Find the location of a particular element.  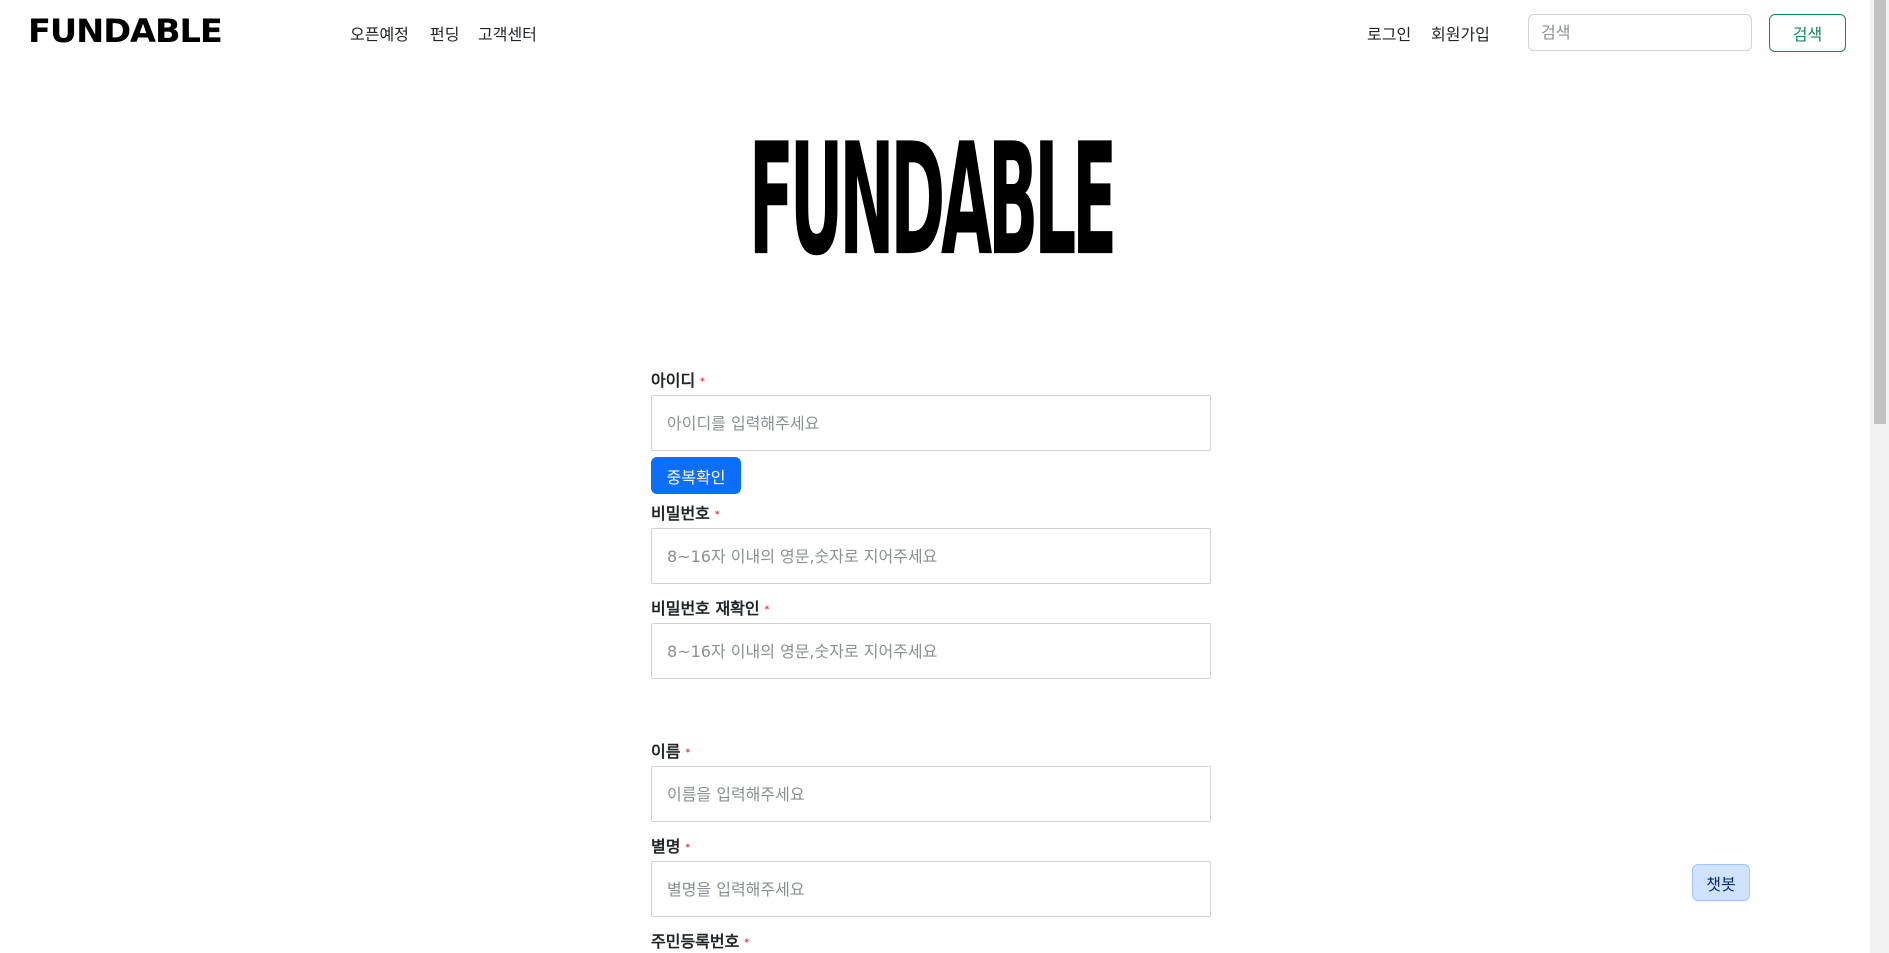

resident-number-label: 주민등록번호 * is located at coordinates (700, 940).